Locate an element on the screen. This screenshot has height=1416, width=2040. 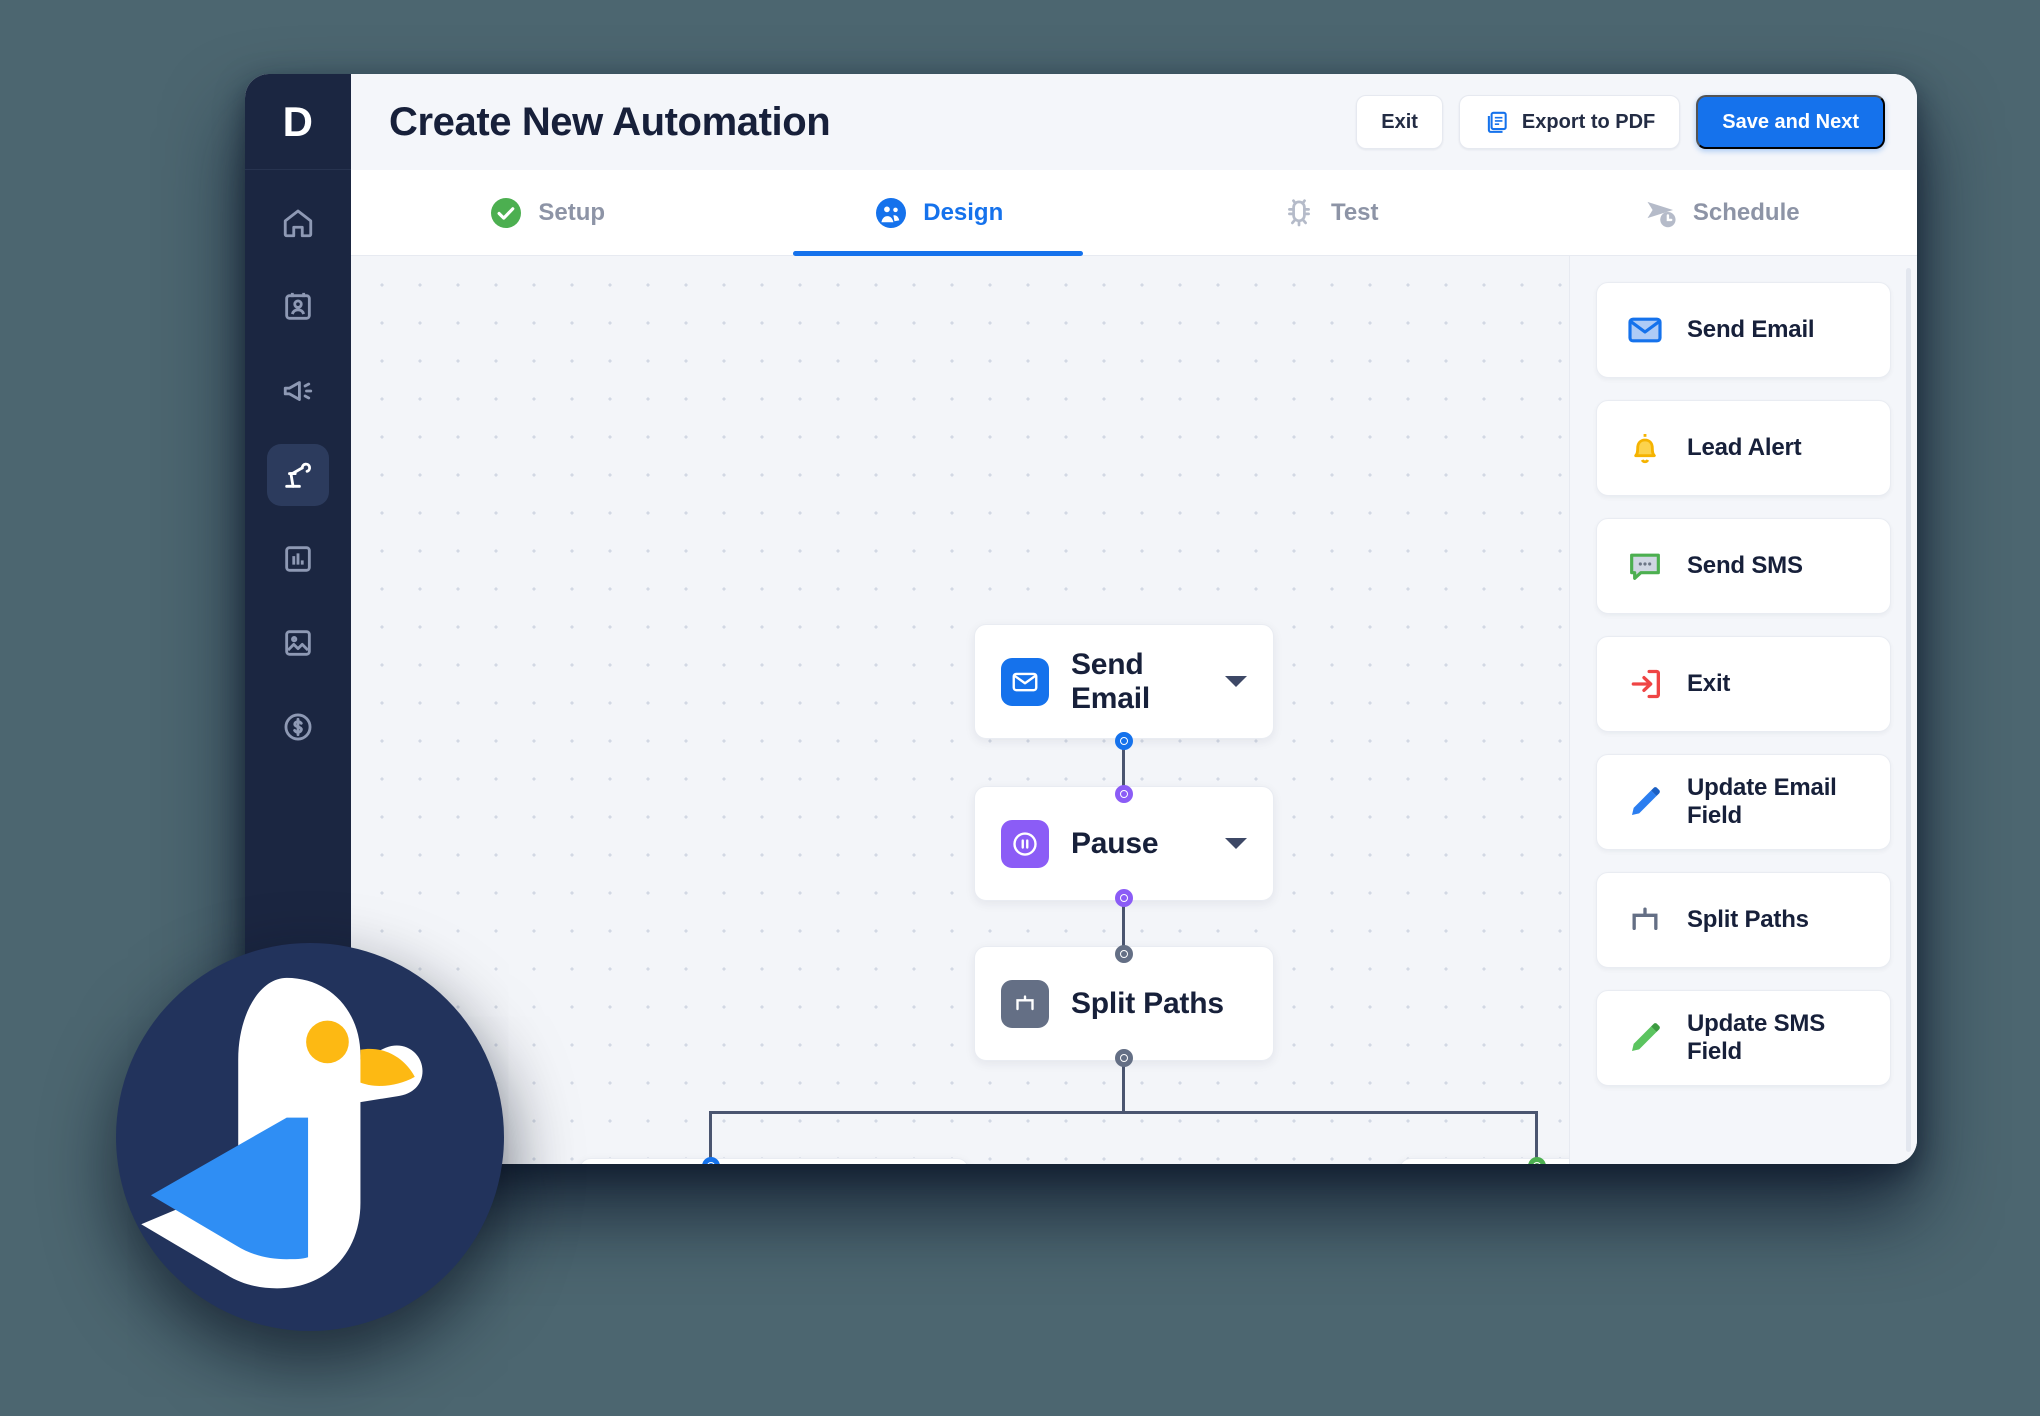
node-split-paths: Split Paths is located at coordinates (1124, 1003).